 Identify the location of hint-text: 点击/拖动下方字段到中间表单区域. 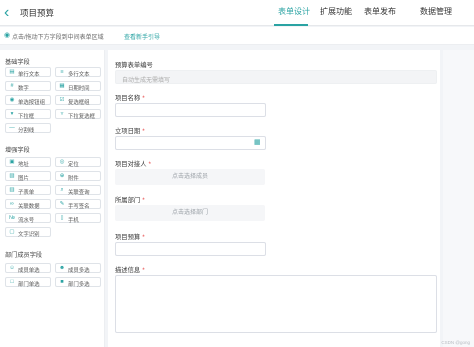
(58, 38).